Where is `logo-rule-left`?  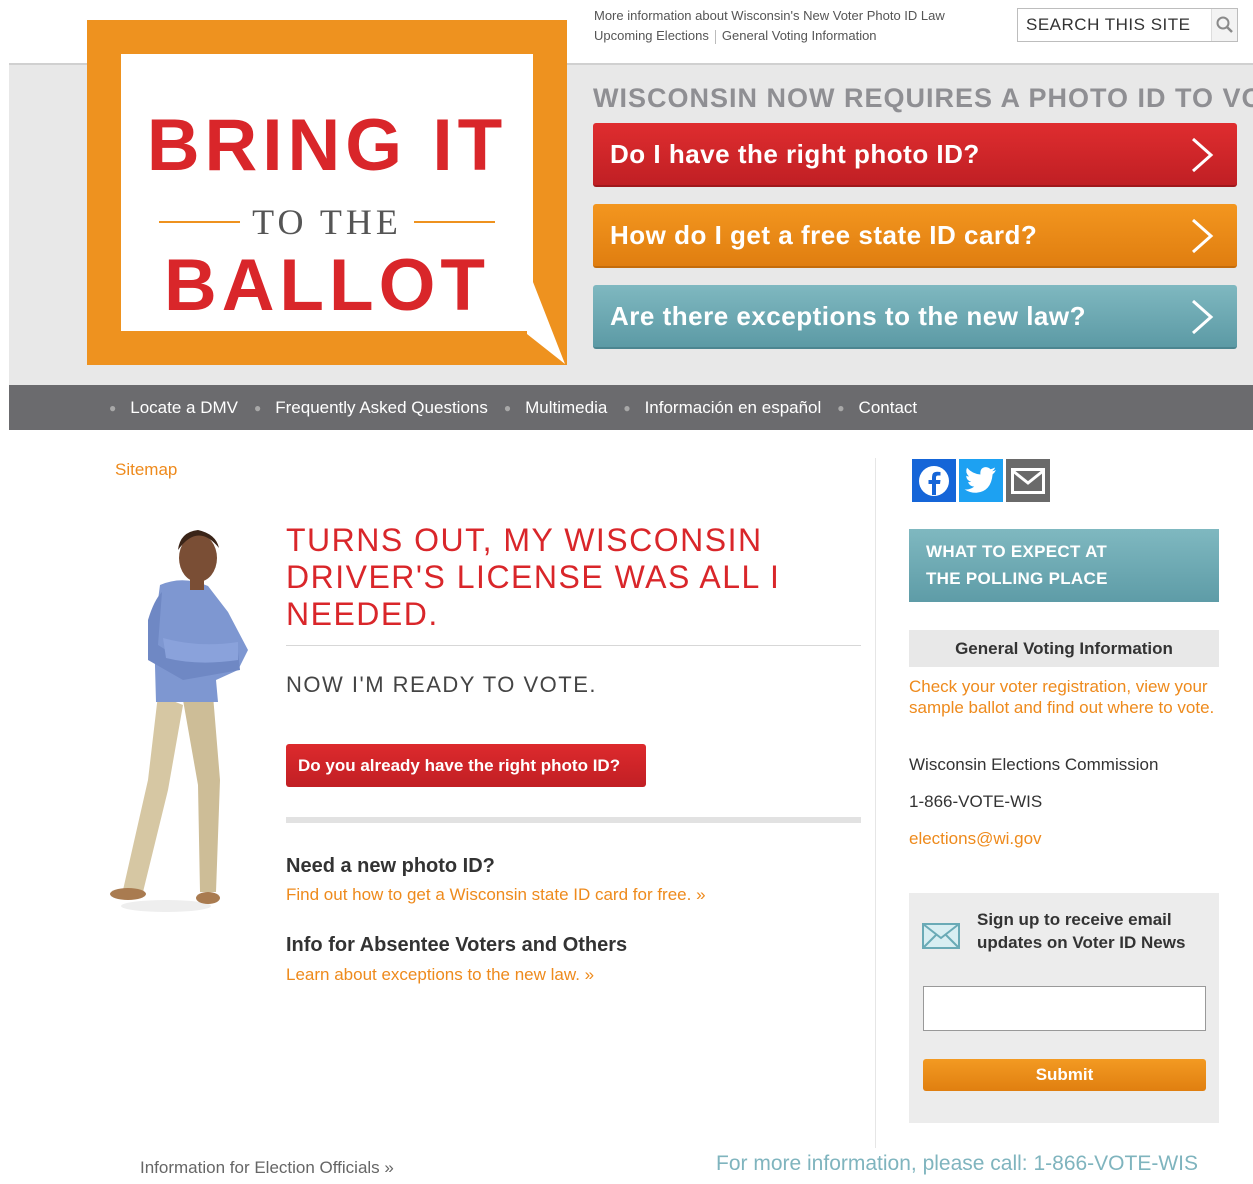
logo-rule-left is located at coordinates (200, 222).